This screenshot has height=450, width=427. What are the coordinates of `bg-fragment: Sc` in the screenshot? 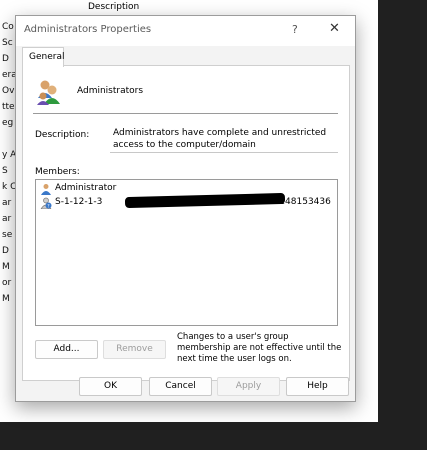 It's located at (7, 43).